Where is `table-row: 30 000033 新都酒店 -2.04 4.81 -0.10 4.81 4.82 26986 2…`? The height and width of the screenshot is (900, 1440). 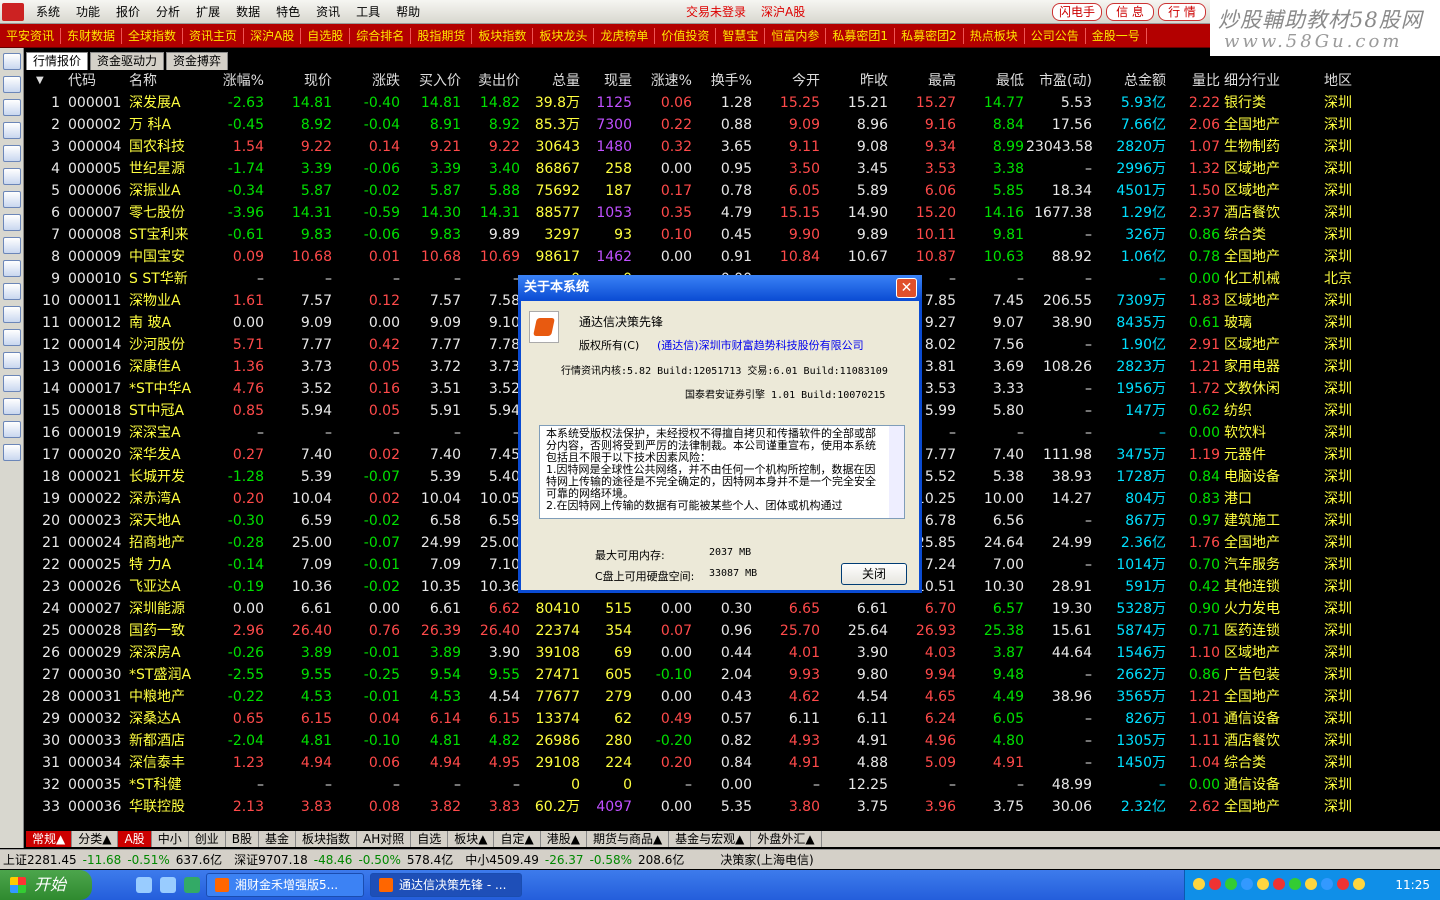
table-row: 30 000033 新都酒店 -2.04 4.81 -0.10 4.81 4.82 26986 2… is located at coordinates (733, 741).